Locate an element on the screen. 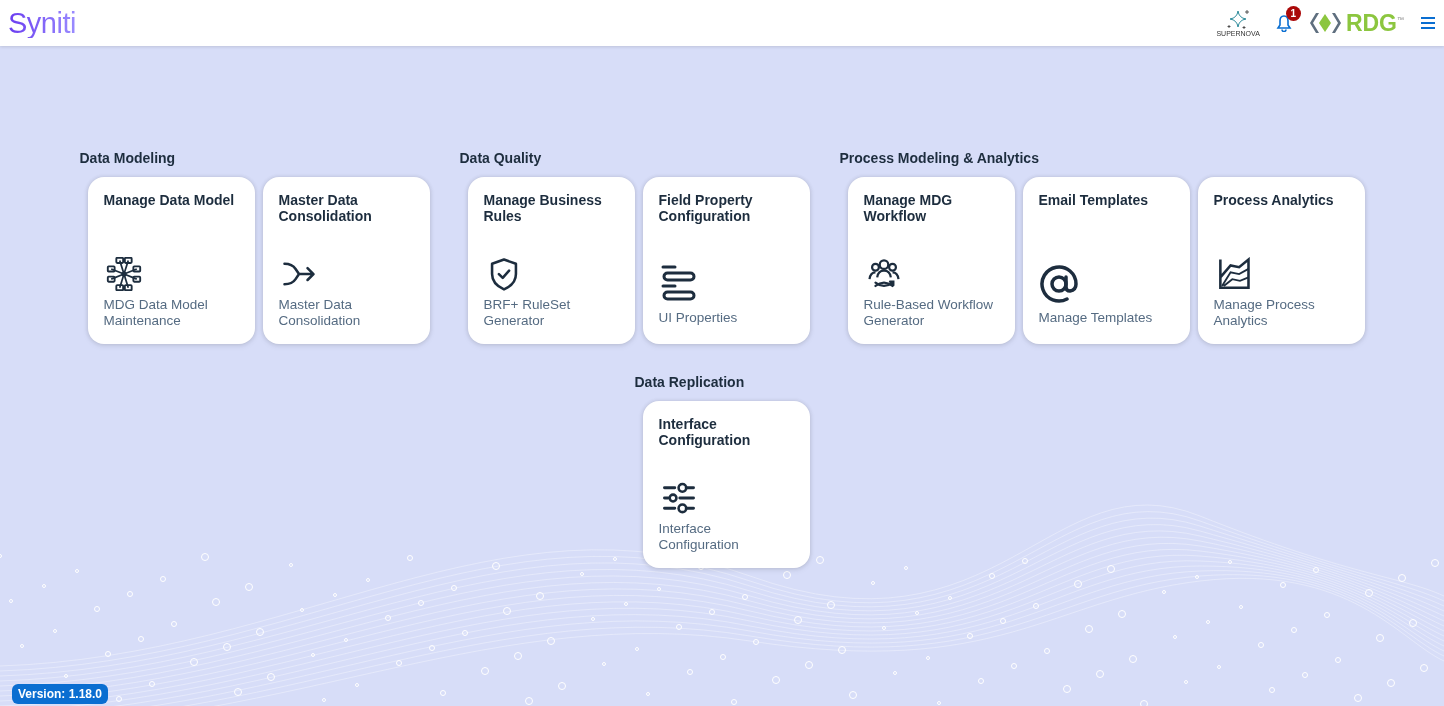  group-heading: Data Modeling is located at coordinates (128, 158).